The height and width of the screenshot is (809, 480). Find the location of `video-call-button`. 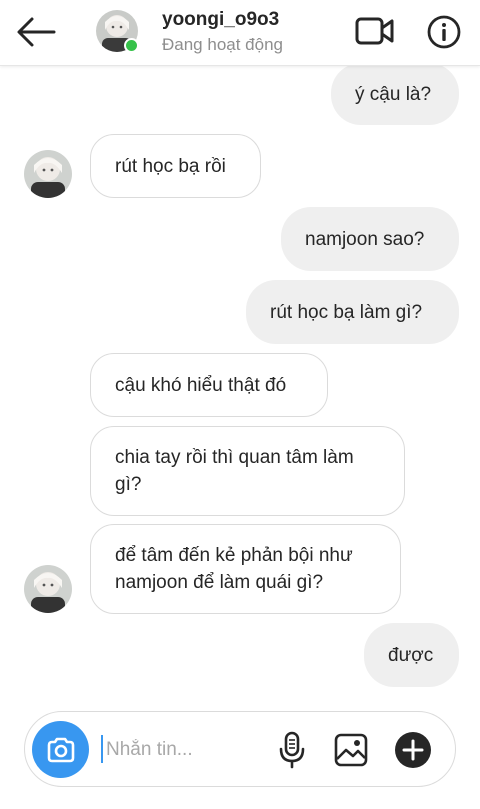

video-call-button is located at coordinates (375, 31).